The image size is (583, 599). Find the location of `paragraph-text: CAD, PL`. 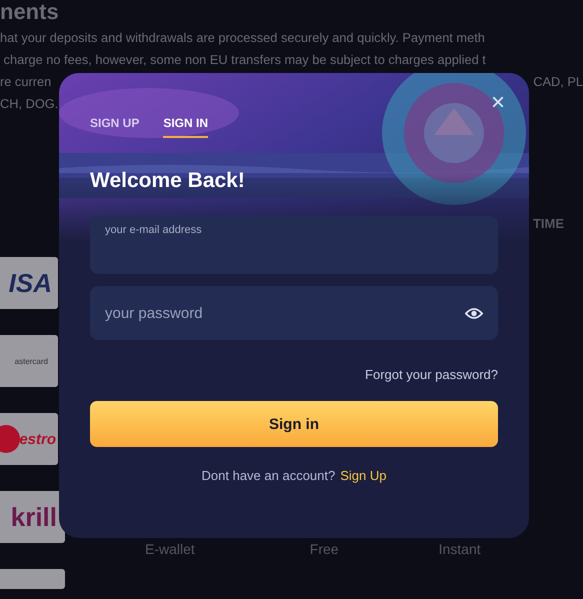

paragraph-text: CAD, PL is located at coordinates (558, 81).